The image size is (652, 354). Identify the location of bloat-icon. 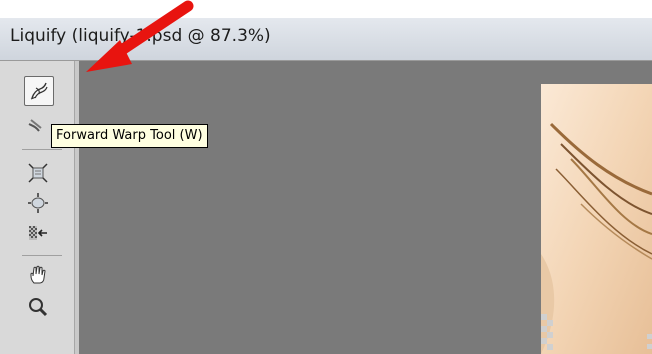
(38, 203).